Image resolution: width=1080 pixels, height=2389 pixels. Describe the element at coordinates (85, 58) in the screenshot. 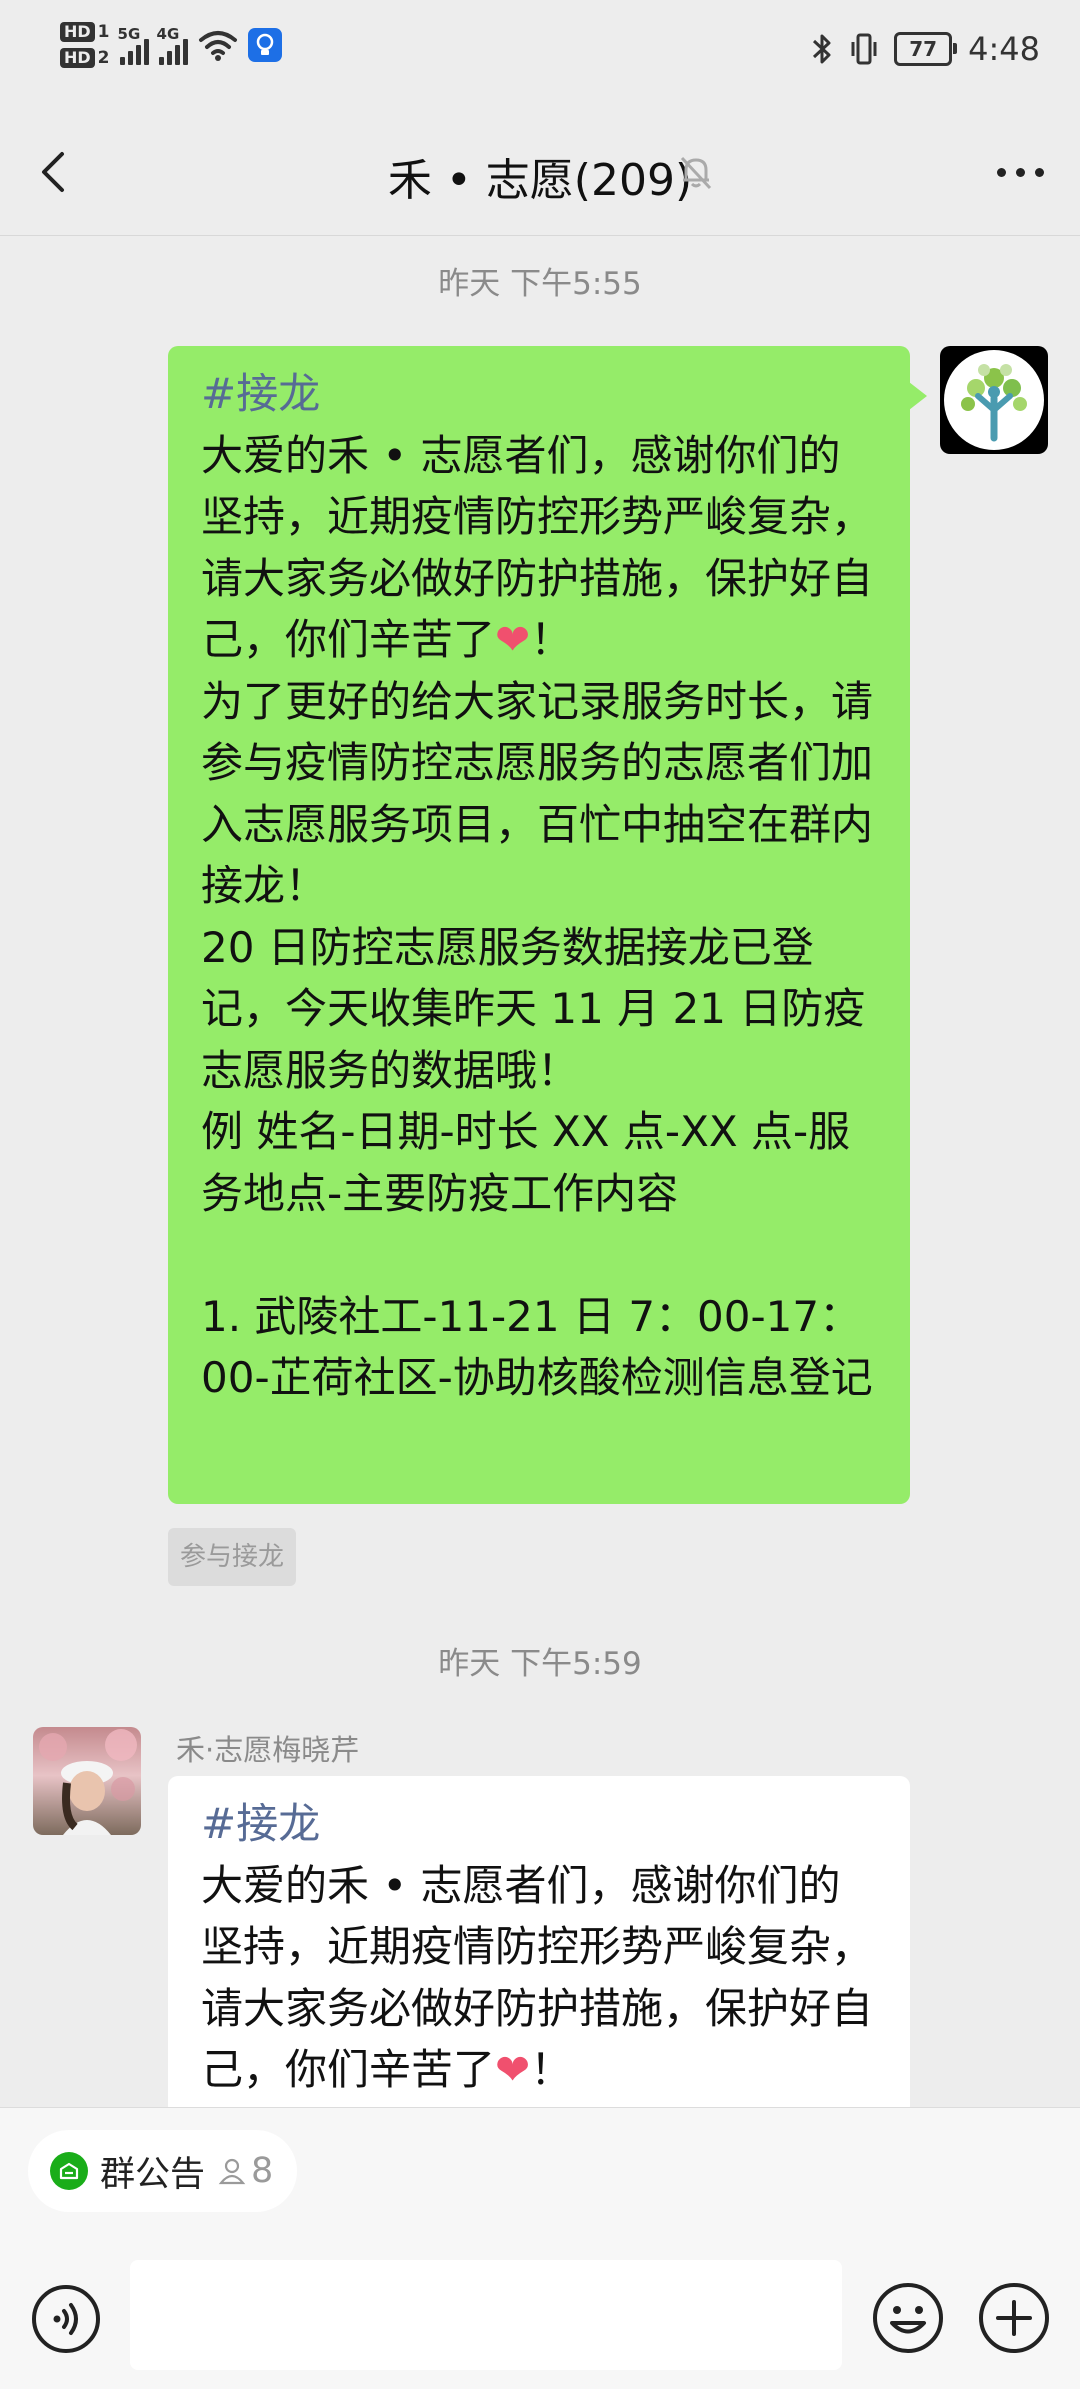

I see `hd2-indicator: HD 2` at that location.